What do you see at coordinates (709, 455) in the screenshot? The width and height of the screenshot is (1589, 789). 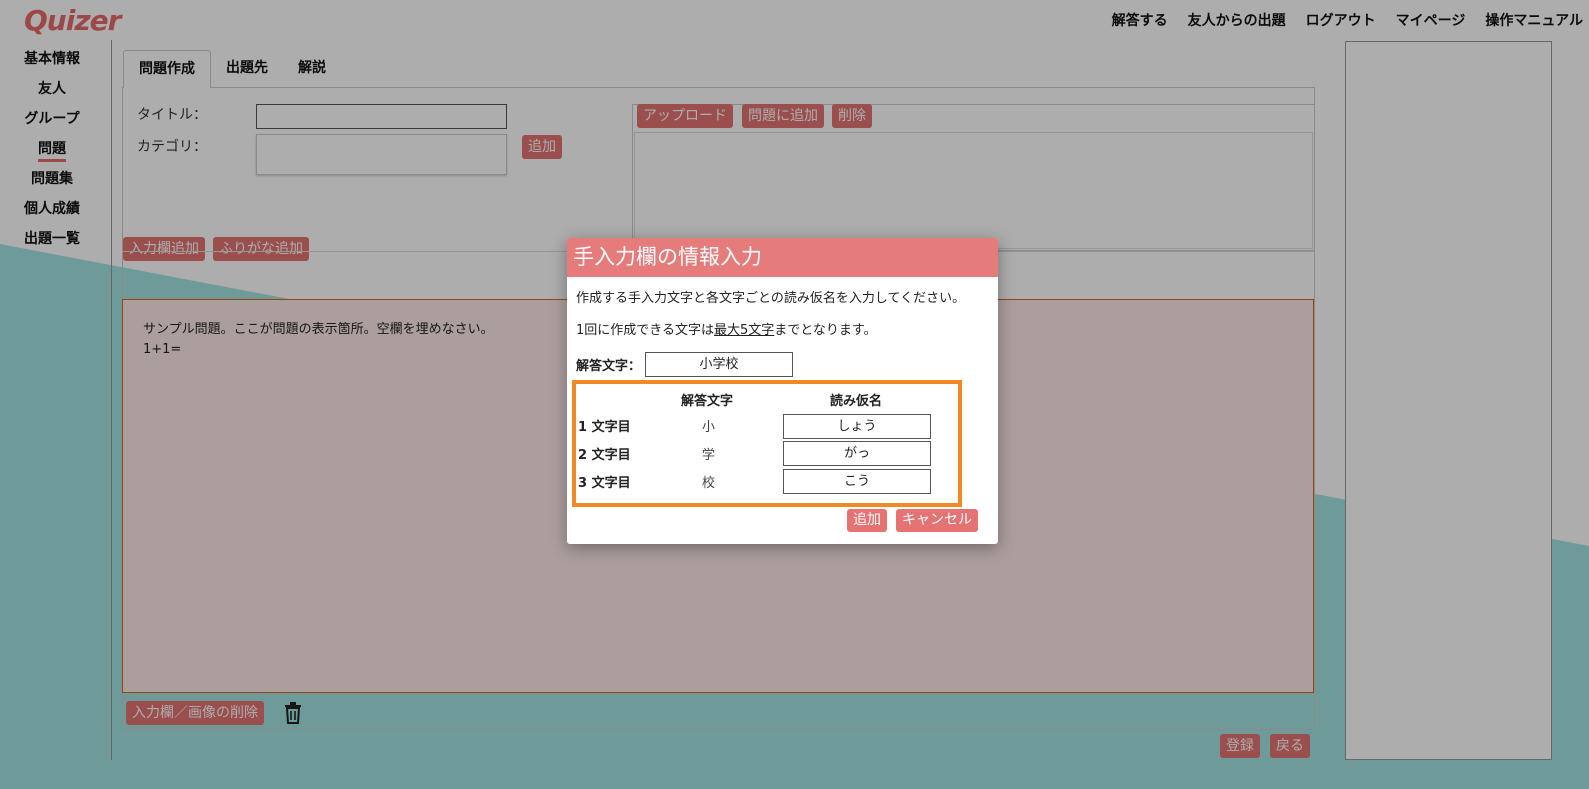 I see `row-char: 学` at bounding box center [709, 455].